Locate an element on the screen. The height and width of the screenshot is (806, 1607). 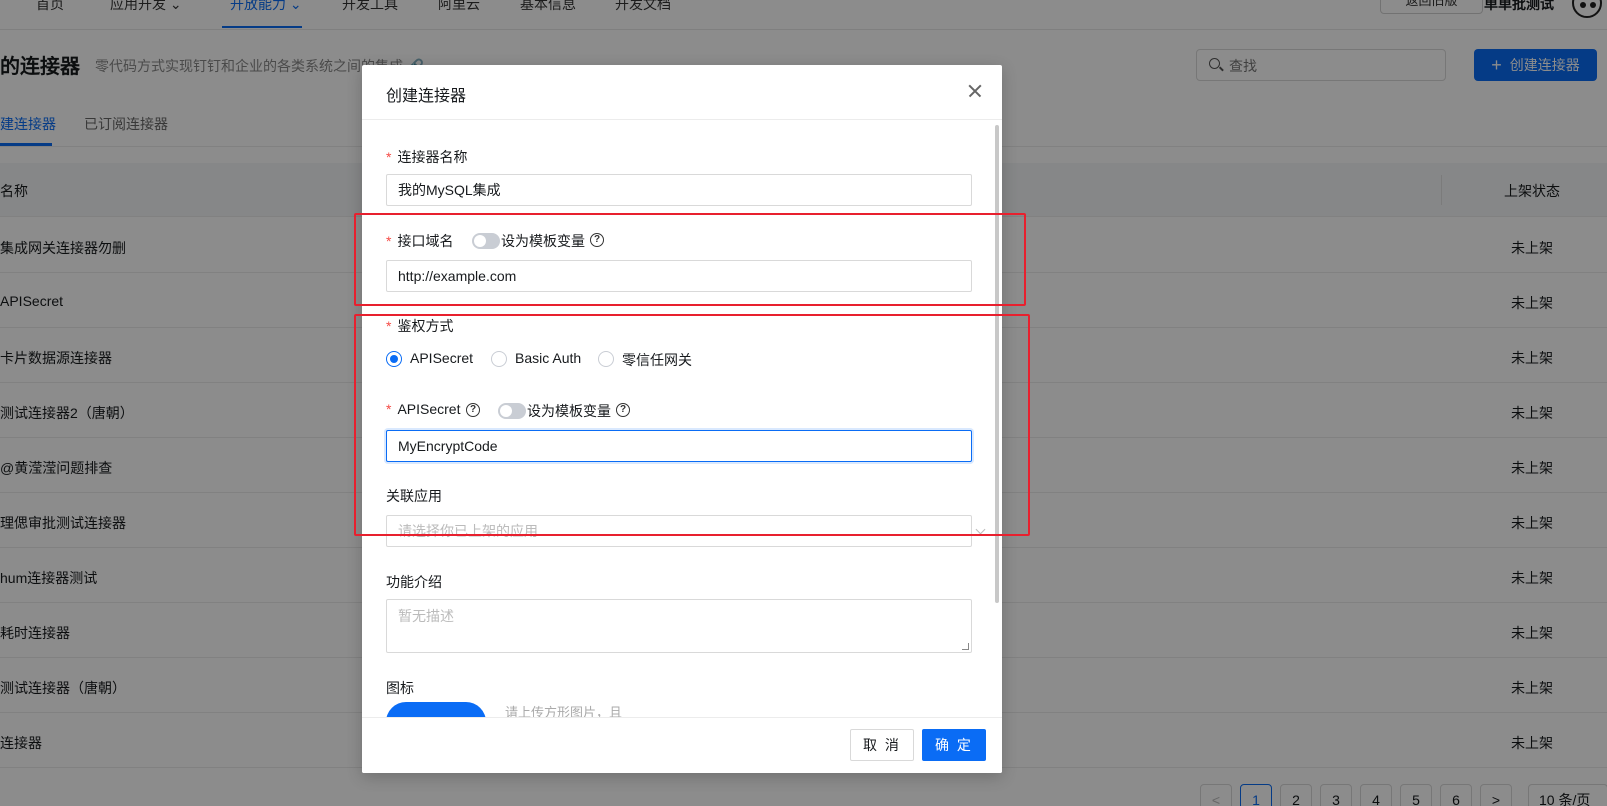
upload-hint: 请上传方形图片，且 is located at coordinates (564, 711).